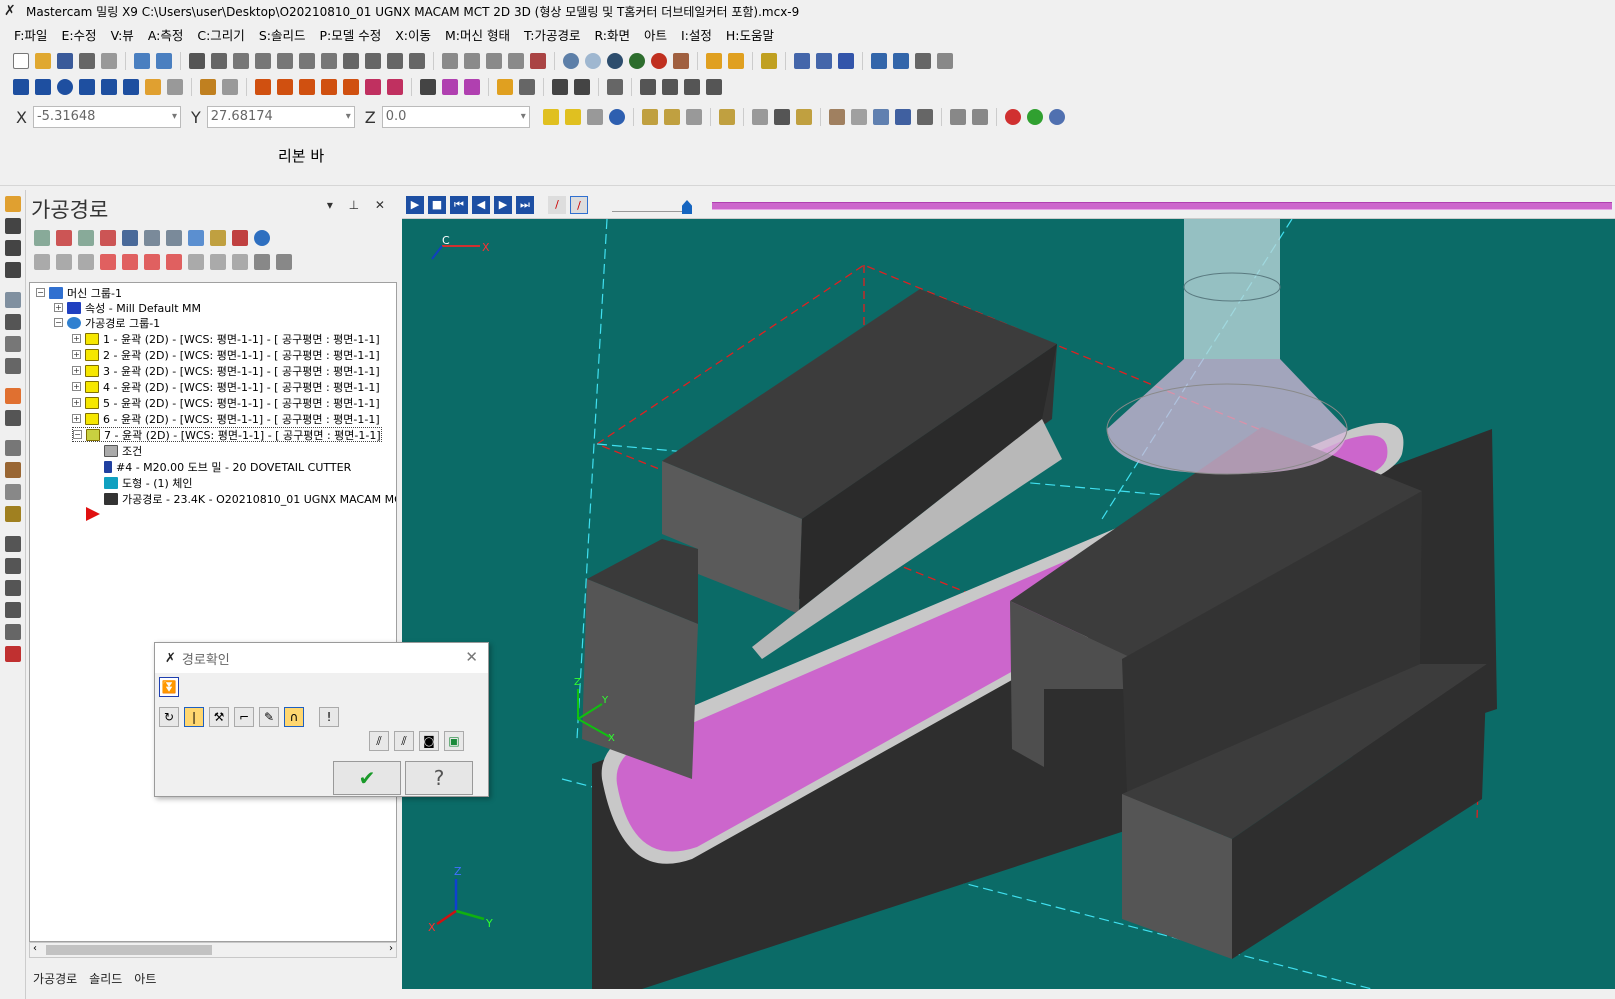  What do you see at coordinates (86, 238) in the screenshot?
I see `regenerate-icon` at bounding box center [86, 238].